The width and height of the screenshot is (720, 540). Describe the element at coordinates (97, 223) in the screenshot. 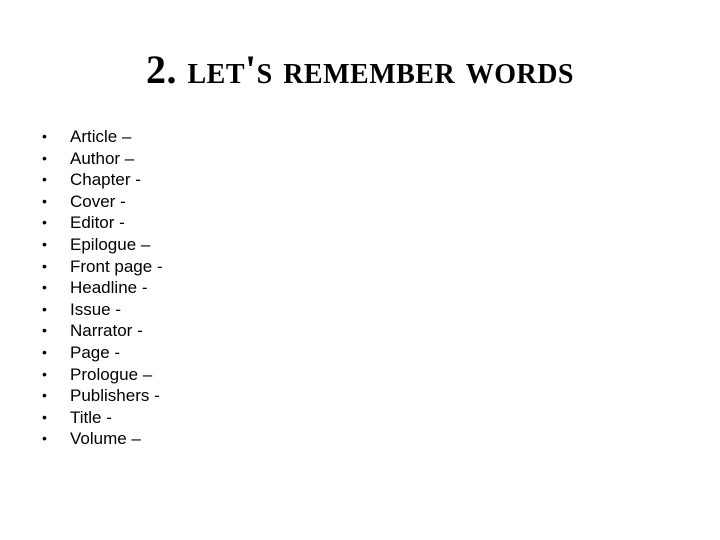

I see `list-item-text: Editor -` at that location.